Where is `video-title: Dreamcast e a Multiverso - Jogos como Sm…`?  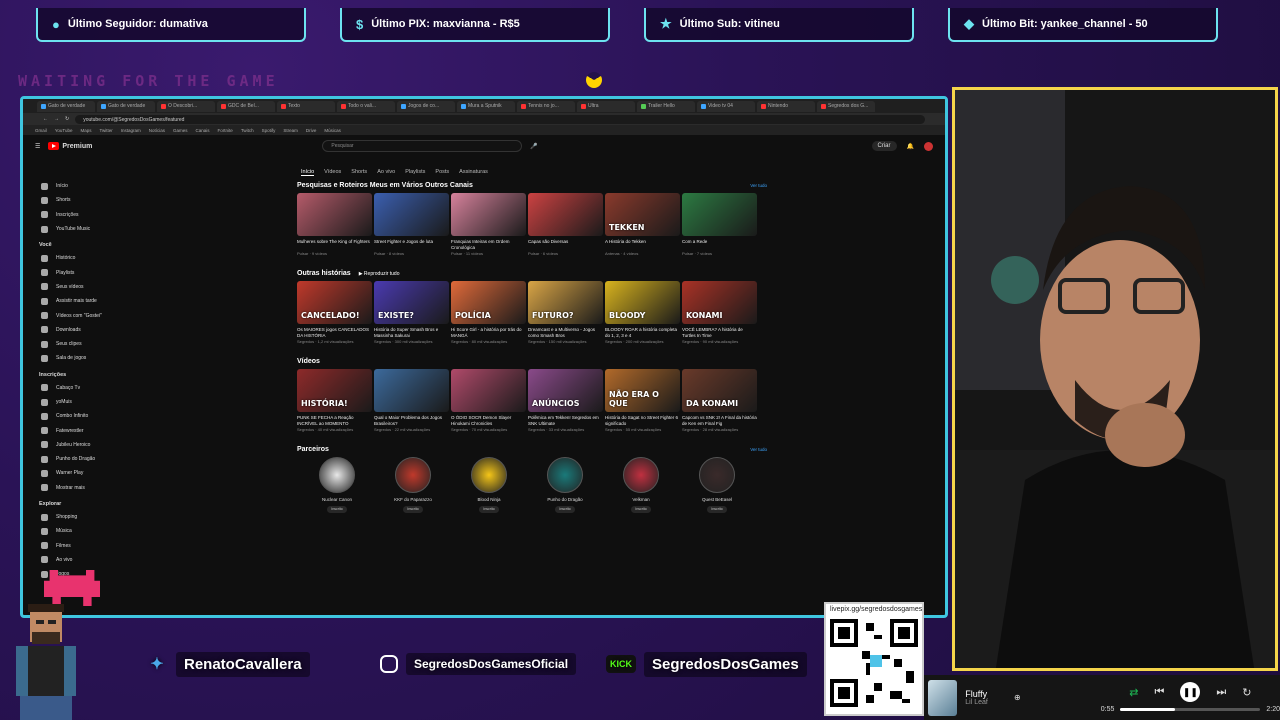
video-title: Dreamcast e a Multiverso - Jogos como Sm… is located at coordinates (565, 333).